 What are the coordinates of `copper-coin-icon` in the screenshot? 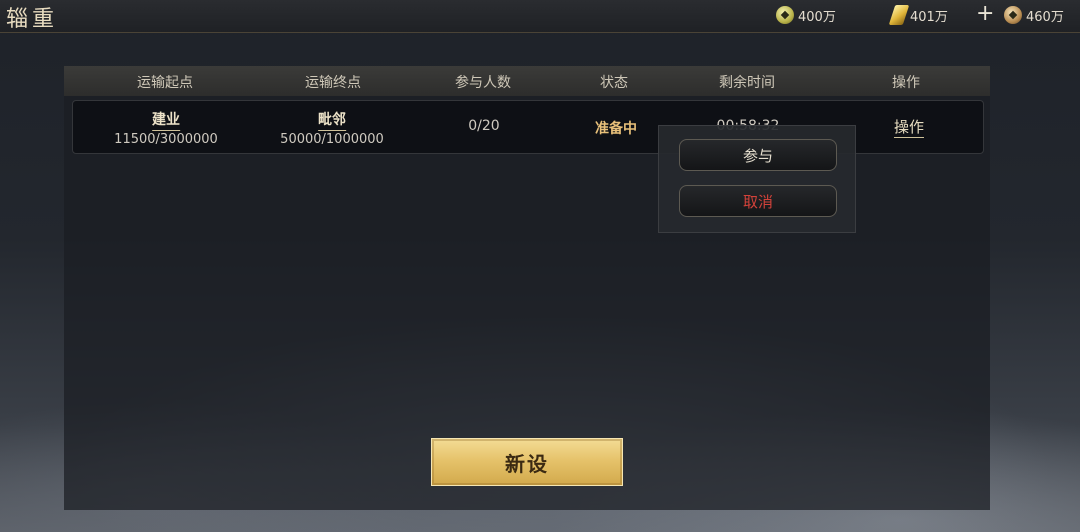 It's located at (1013, 15).